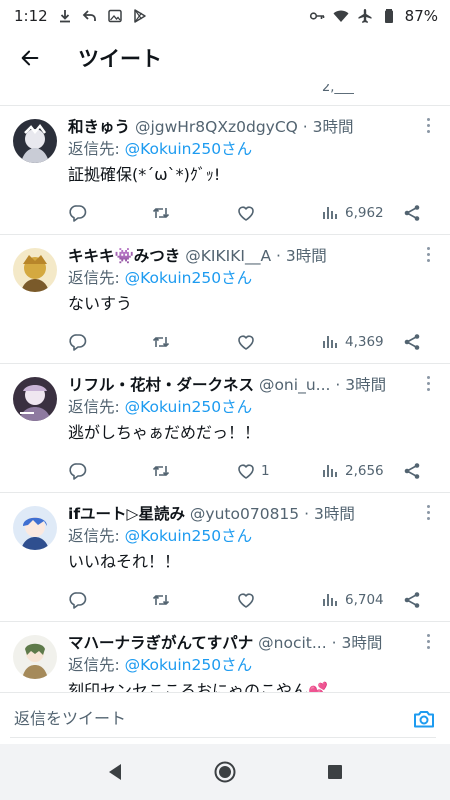 This screenshot has height=800, width=450. What do you see at coordinates (81, 16) in the screenshot?
I see `status-left: 1:12` at bounding box center [81, 16].